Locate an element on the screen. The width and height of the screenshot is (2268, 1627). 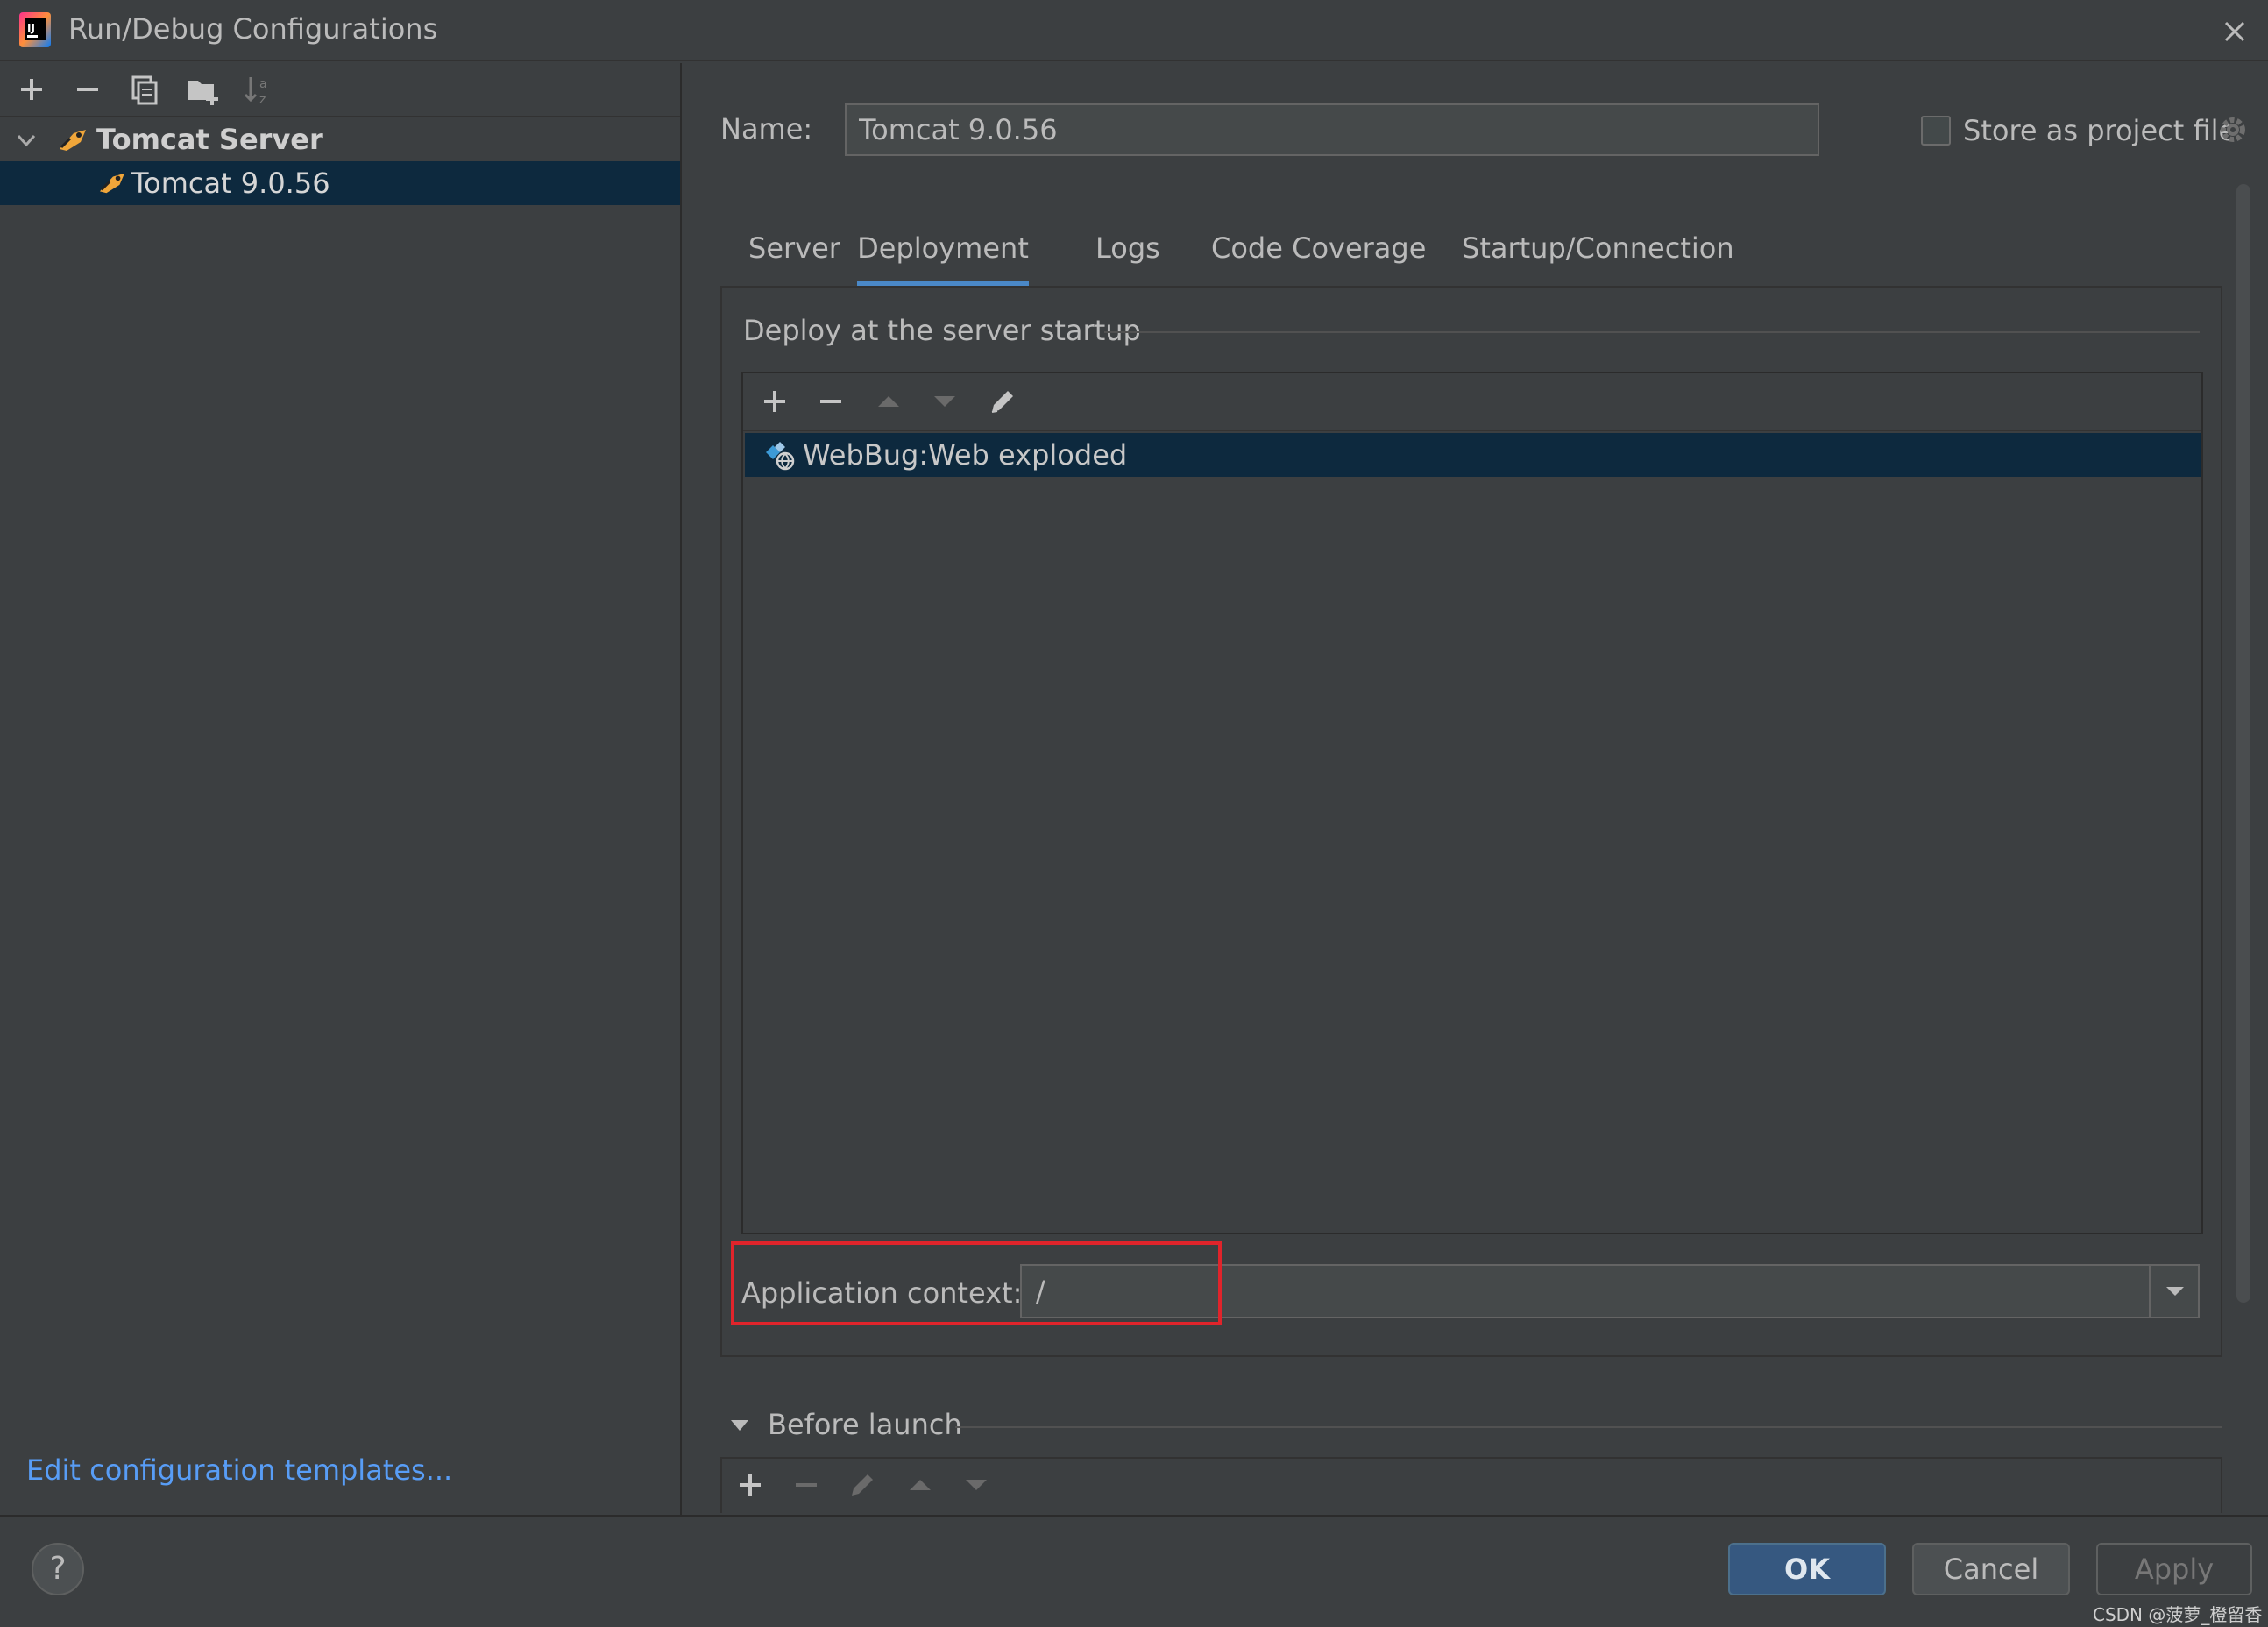
dialog-button-bar: ? OK Cancel Apply CSDN @菠萝_橙留香 is located at coordinates (1134, 1571).